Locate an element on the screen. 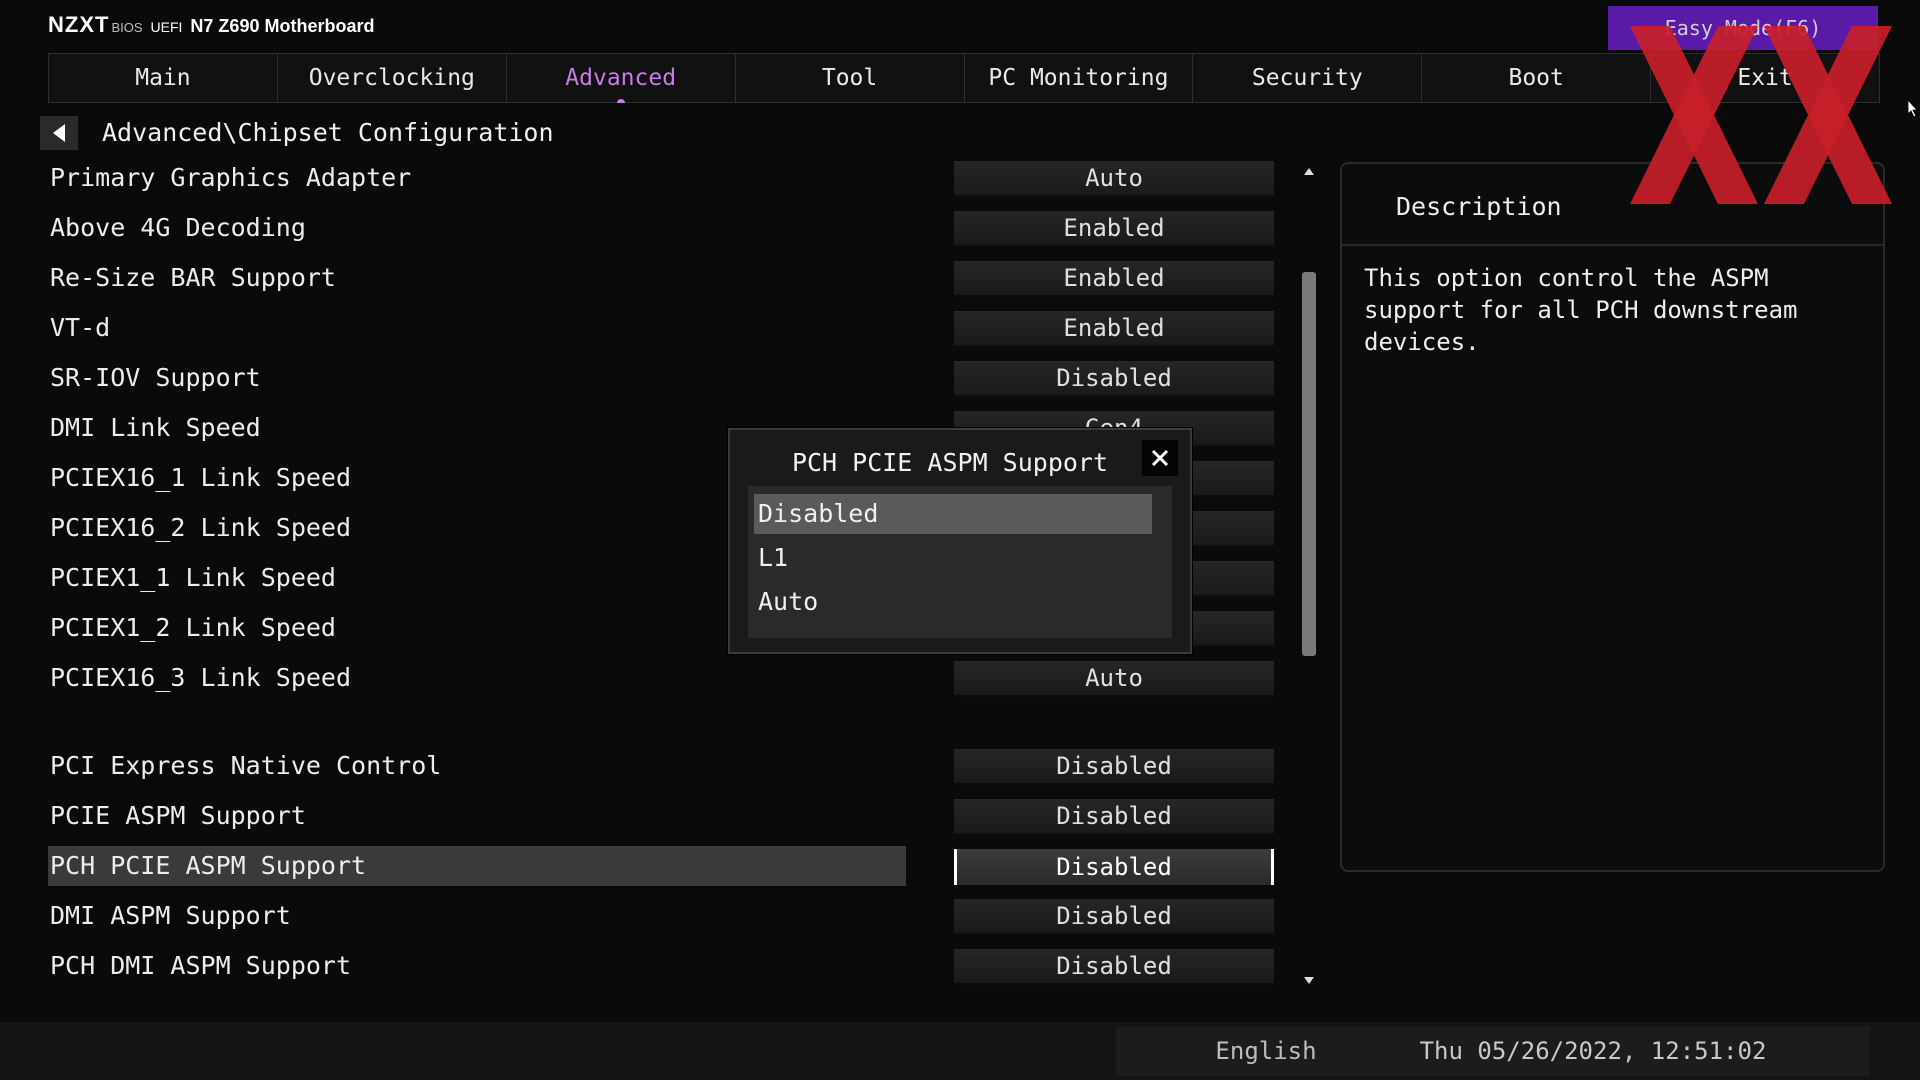  close-button is located at coordinates (1160, 458).